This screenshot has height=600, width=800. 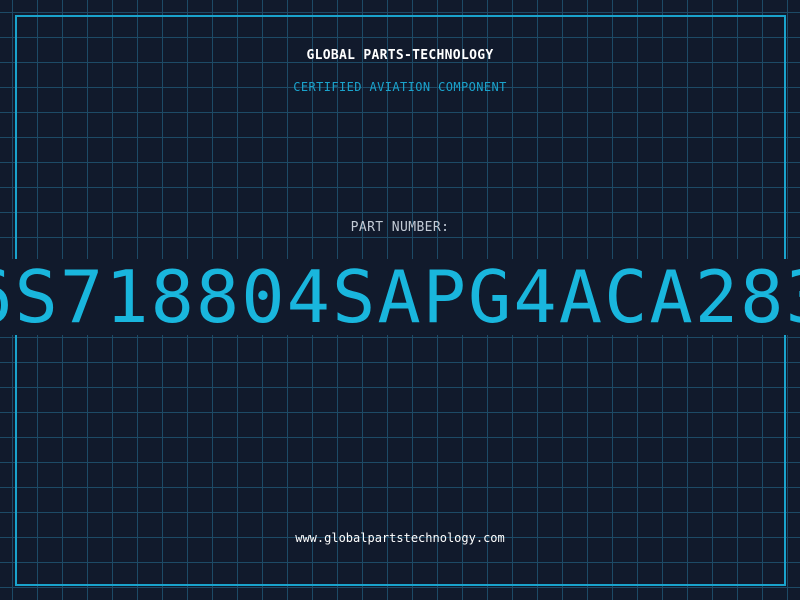 I want to click on part-number-band: 6S718804SAPG4ACA283, so click(x=400, y=297).